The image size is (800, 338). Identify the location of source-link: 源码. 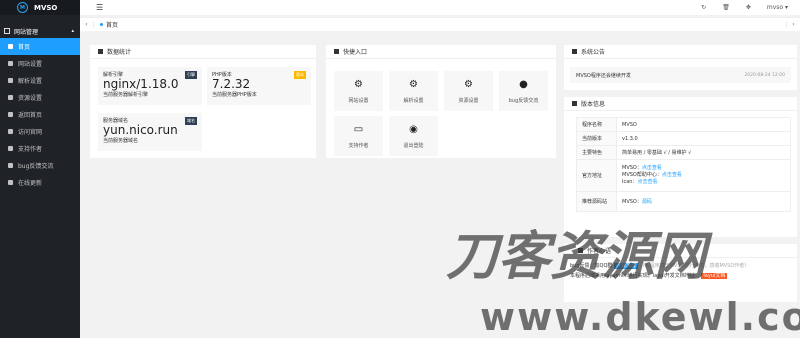
(647, 202).